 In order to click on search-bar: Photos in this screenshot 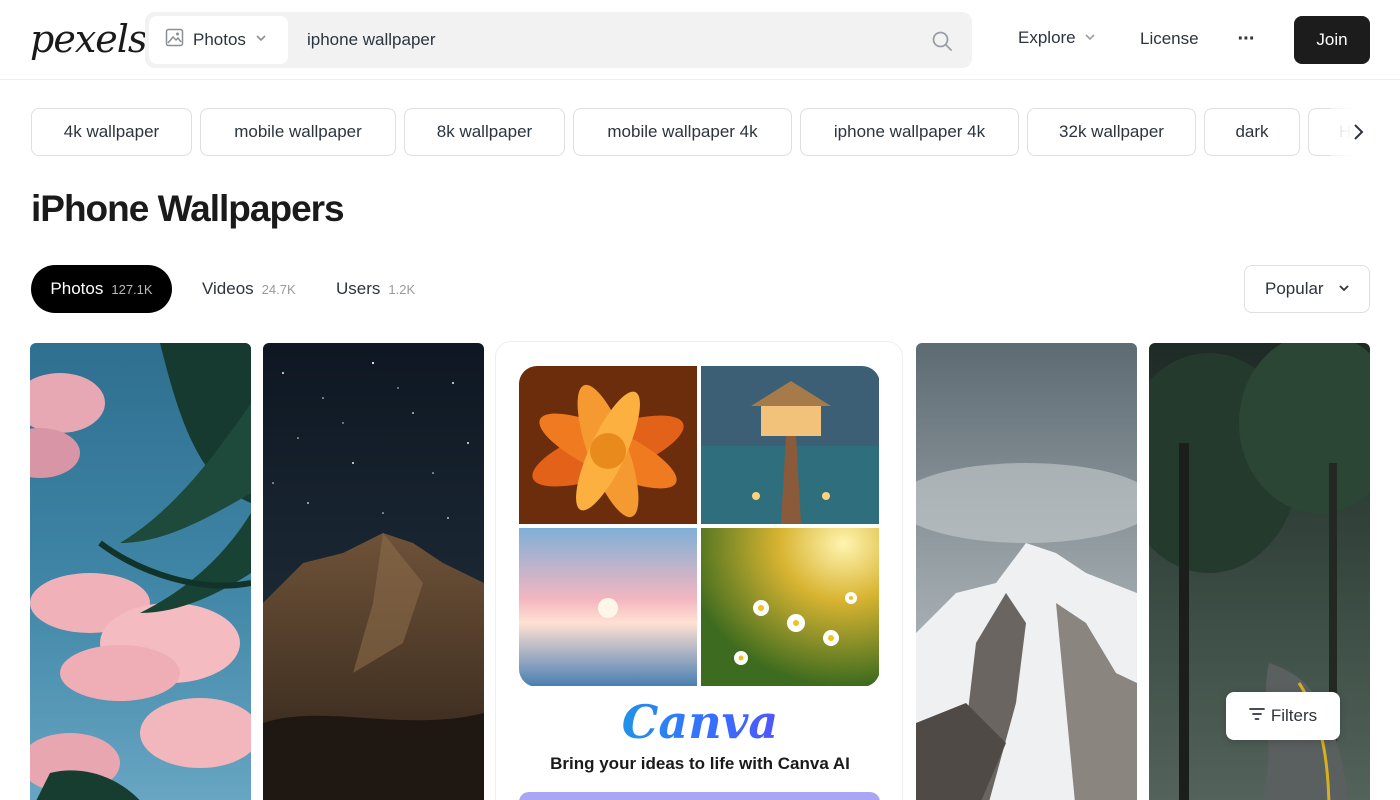, I will do `click(558, 40)`.